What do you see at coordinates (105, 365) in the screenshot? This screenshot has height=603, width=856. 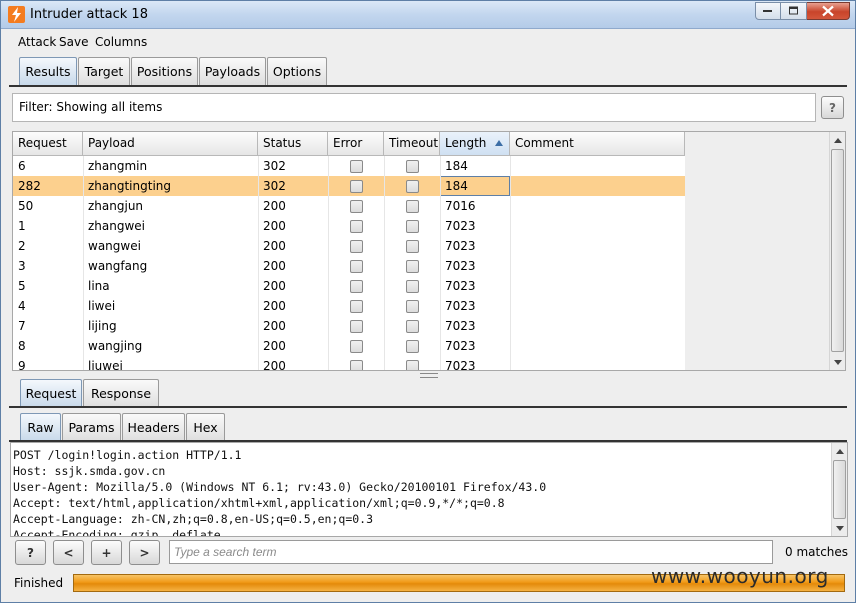 I see `cell-payload: liuwei` at bounding box center [105, 365].